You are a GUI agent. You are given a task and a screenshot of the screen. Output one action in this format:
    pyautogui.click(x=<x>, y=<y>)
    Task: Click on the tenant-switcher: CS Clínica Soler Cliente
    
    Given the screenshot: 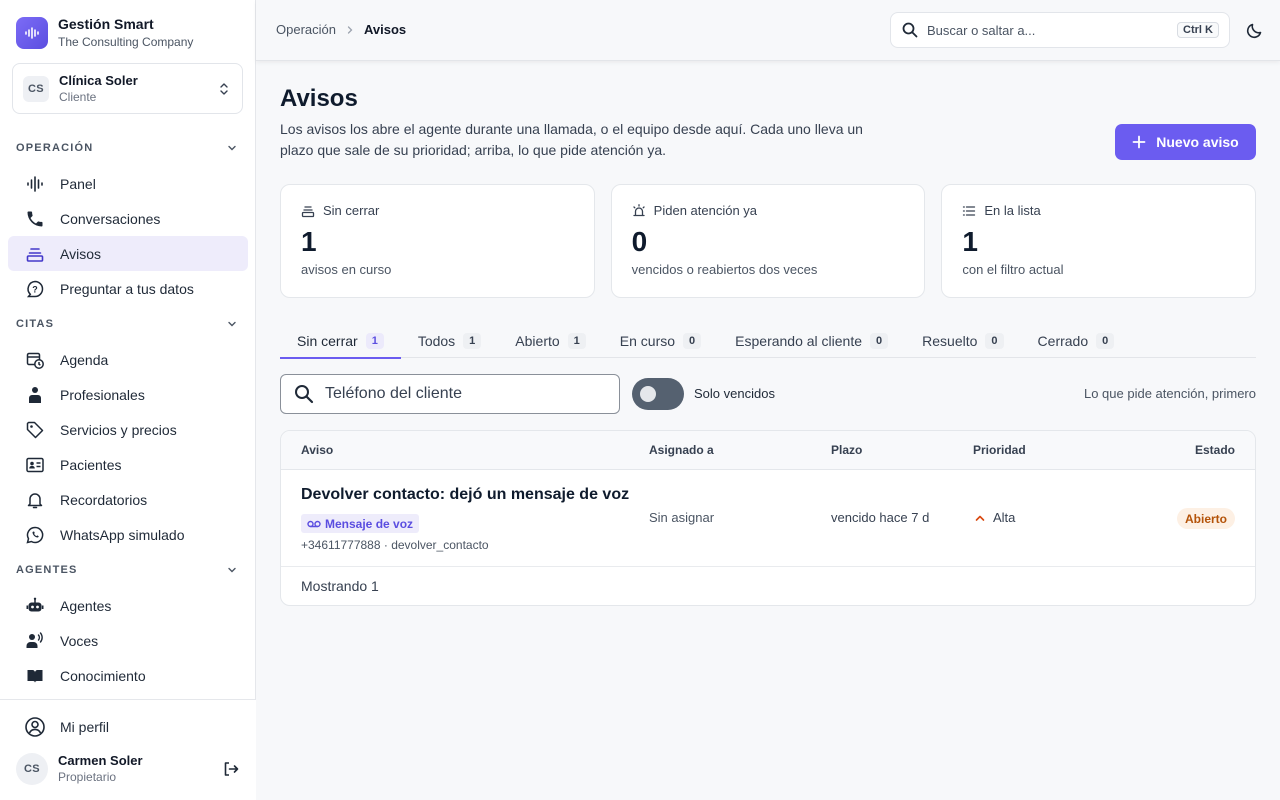 What is the action you would take?
    pyautogui.click(x=127, y=88)
    